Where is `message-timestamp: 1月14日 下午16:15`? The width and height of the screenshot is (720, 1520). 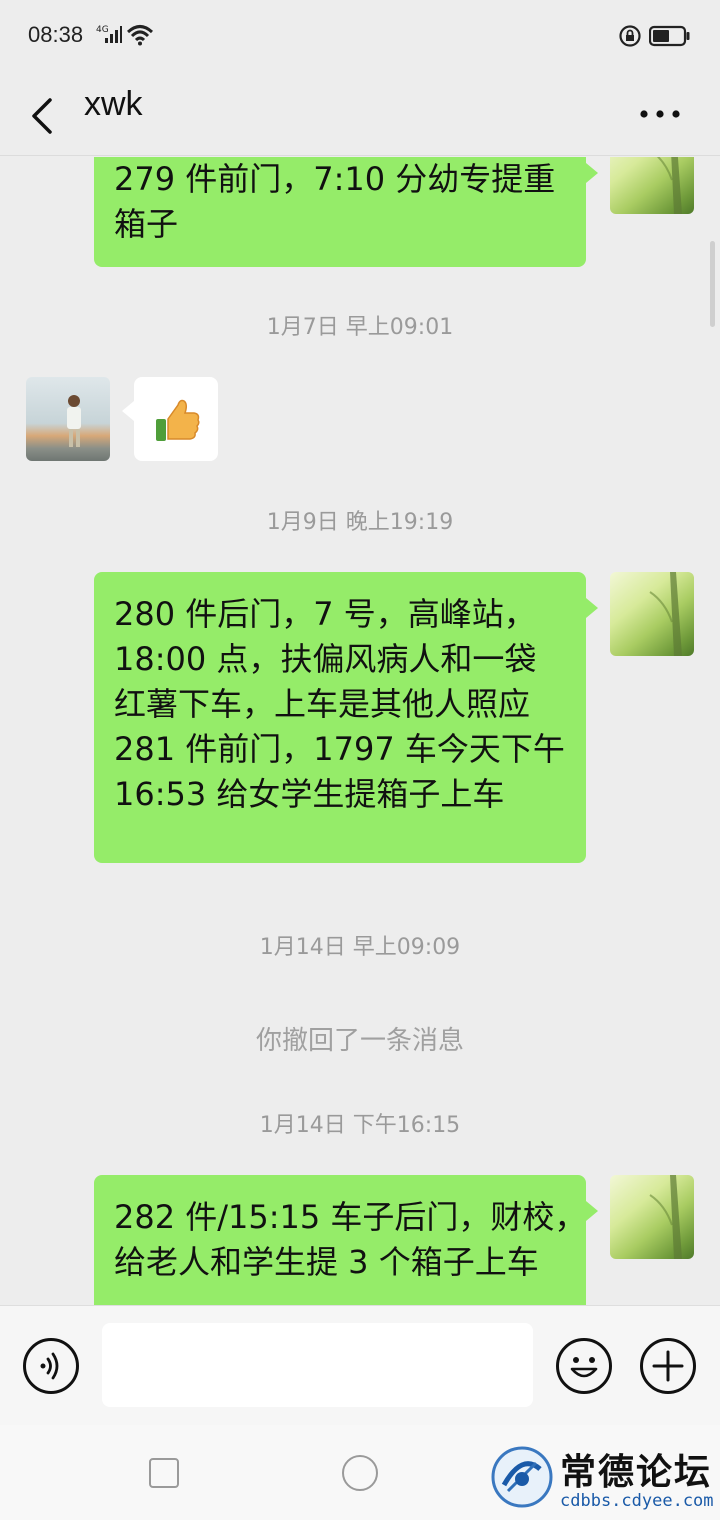
message-timestamp: 1月14日 下午16:15 is located at coordinates (360, 1125).